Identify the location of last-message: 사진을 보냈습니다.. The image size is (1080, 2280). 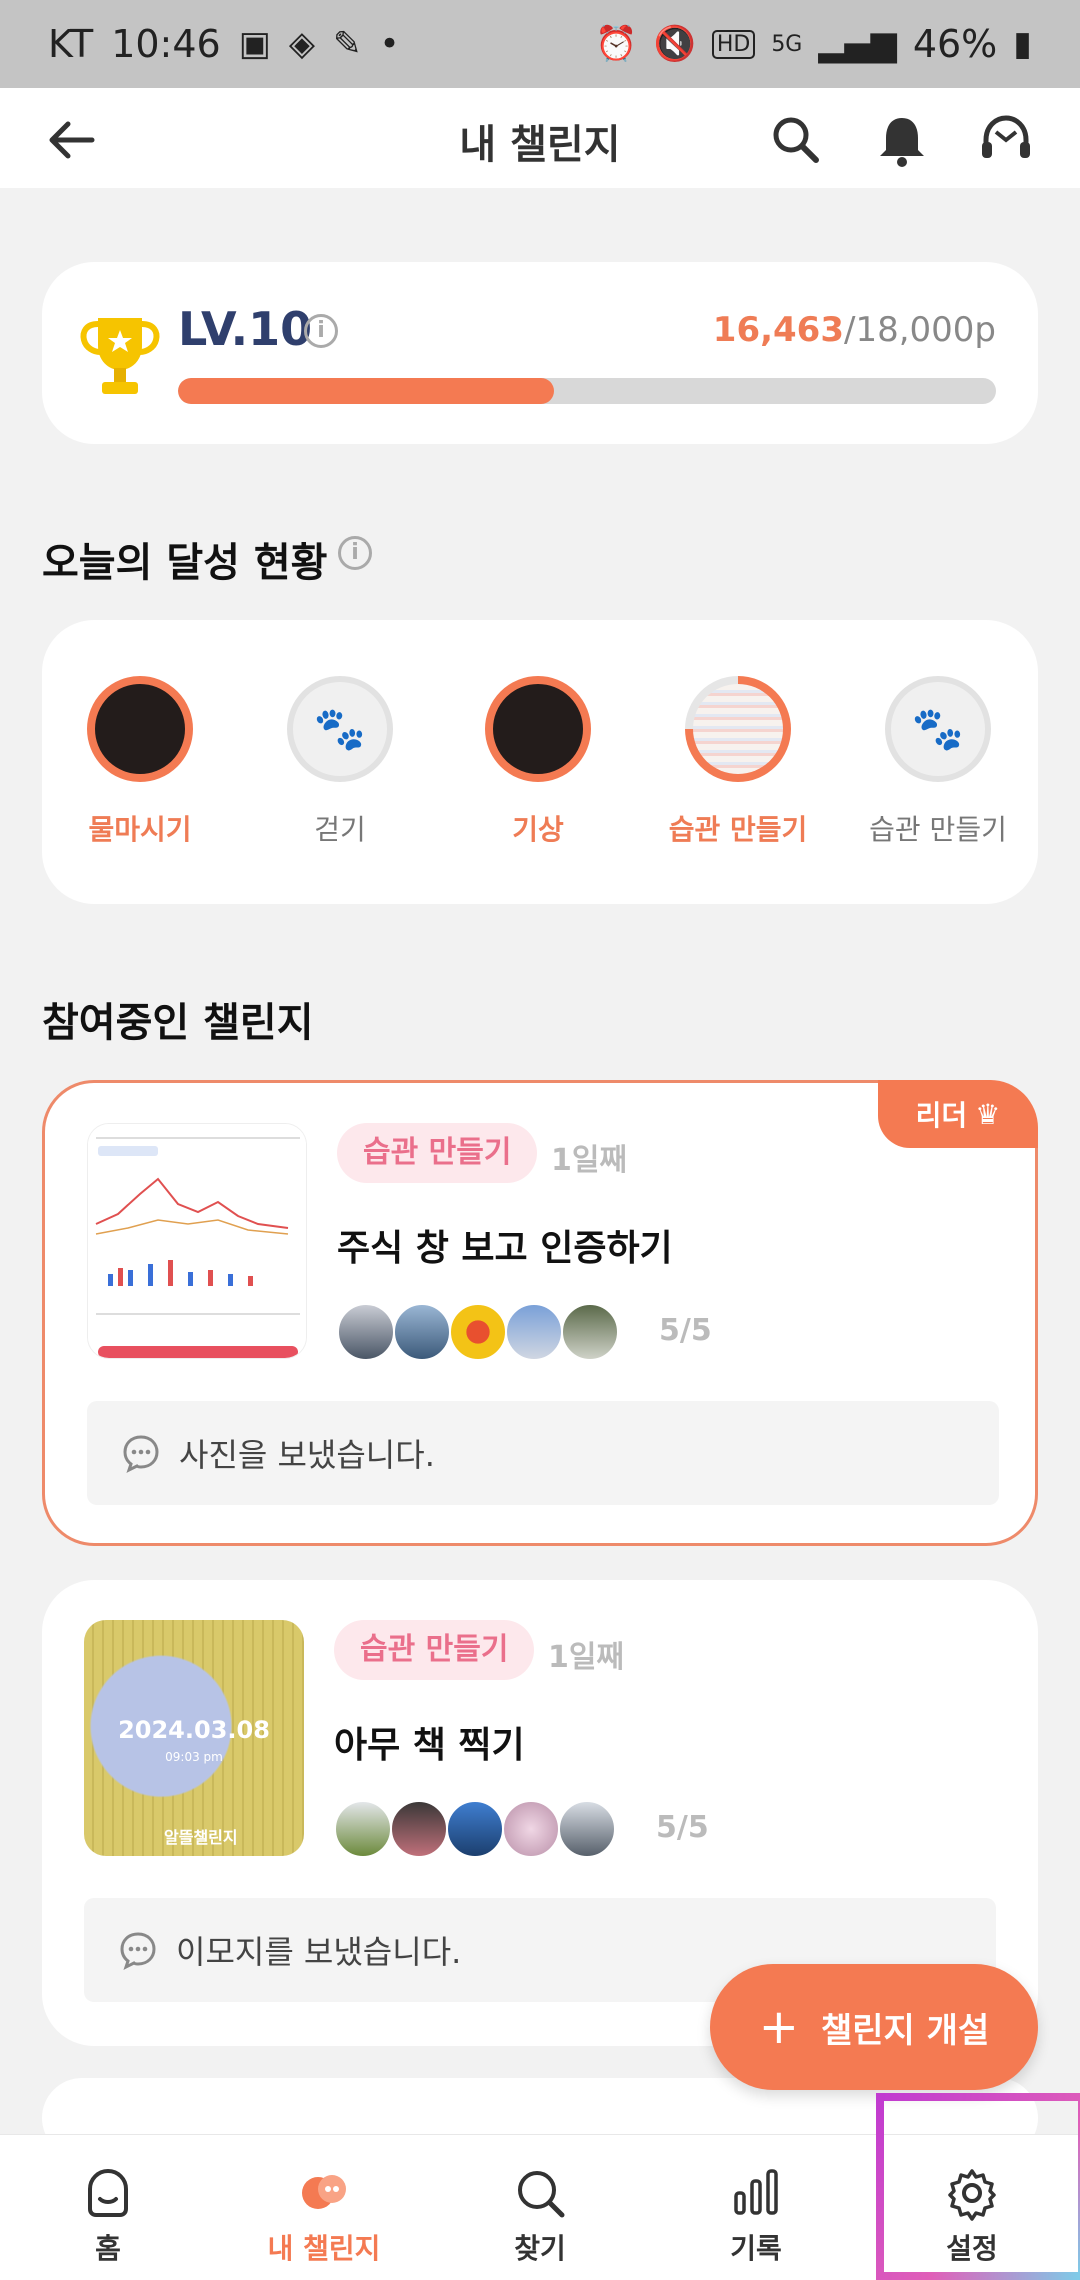
(543, 1453).